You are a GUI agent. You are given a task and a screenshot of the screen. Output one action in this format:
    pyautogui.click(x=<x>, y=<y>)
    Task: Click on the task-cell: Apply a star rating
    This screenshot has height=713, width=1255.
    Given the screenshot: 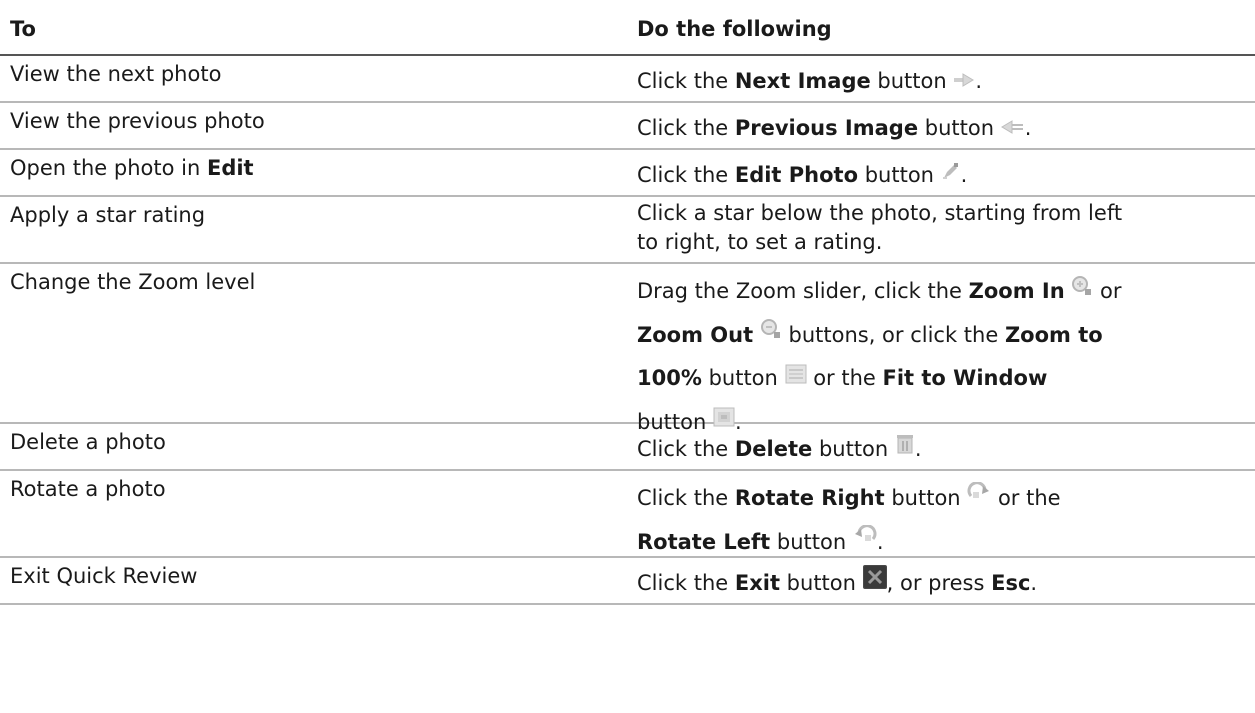 What is the action you would take?
    pyautogui.click(x=108, y=215)
    